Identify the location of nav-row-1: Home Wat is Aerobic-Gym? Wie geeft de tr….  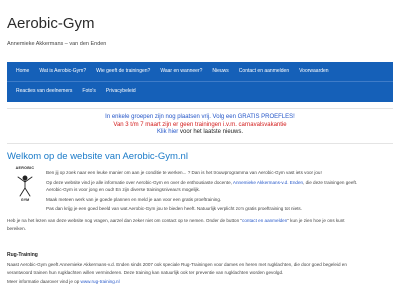
(170, 71).